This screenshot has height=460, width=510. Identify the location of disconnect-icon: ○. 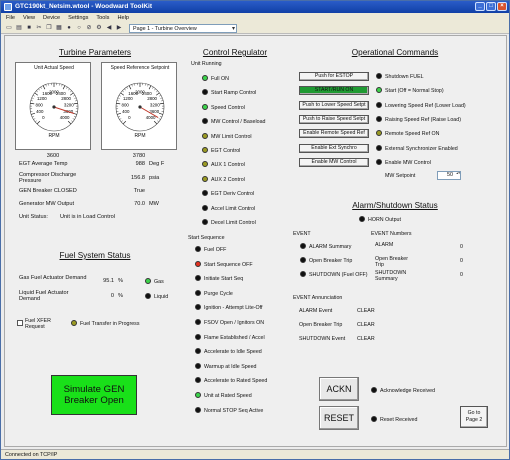
(79, 28).